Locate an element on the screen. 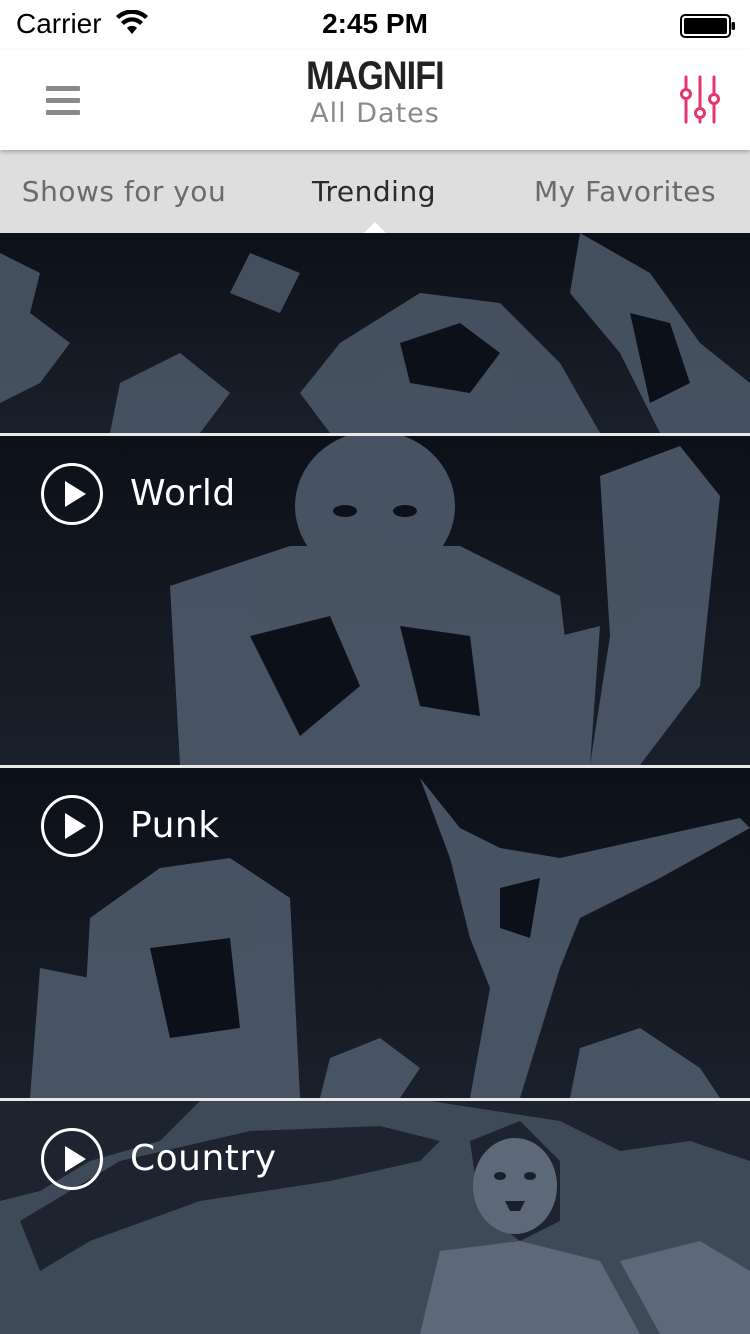  sliders-filter-icon is located at coordinates (700, 100).